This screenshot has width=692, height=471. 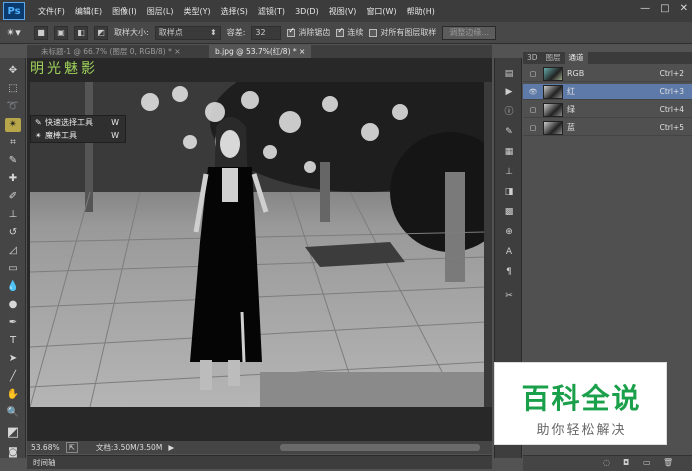 What do you see at coordinates (509, 152) in the screenshot?
I see `brush-panel-icon: ▦` at bounding box center [509, 152].